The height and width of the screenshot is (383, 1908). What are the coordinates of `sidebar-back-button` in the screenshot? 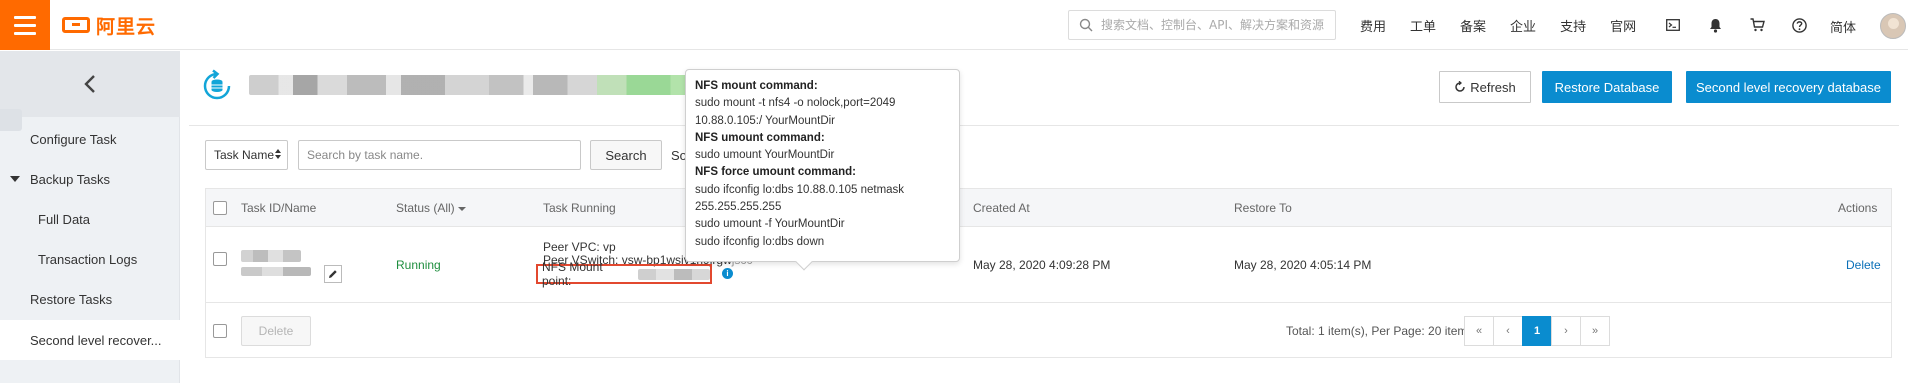 It's located at (90, 84).